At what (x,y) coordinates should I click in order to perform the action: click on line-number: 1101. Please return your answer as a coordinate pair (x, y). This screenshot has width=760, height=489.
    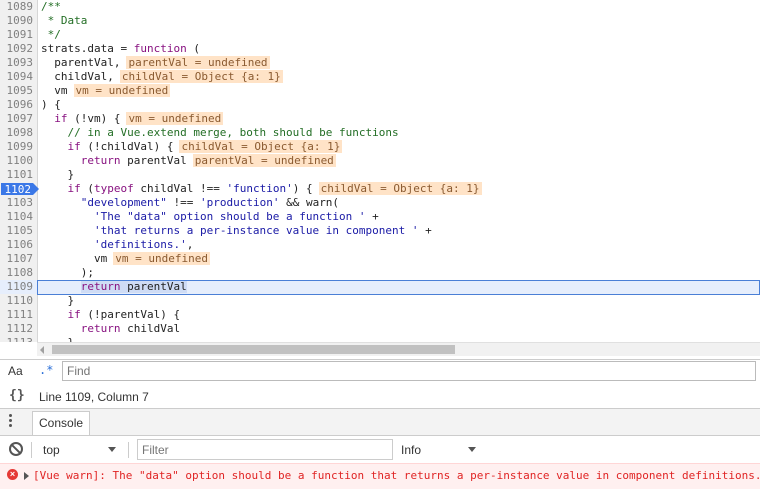
    Looking at the image, I should click on (17, 175).